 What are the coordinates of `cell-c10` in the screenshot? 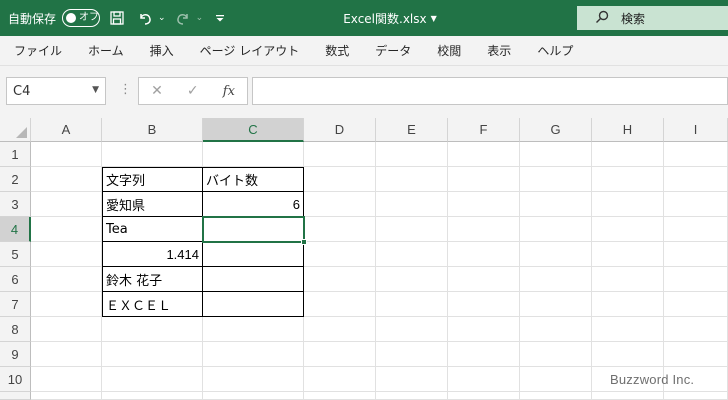 It's located at (253, 379).